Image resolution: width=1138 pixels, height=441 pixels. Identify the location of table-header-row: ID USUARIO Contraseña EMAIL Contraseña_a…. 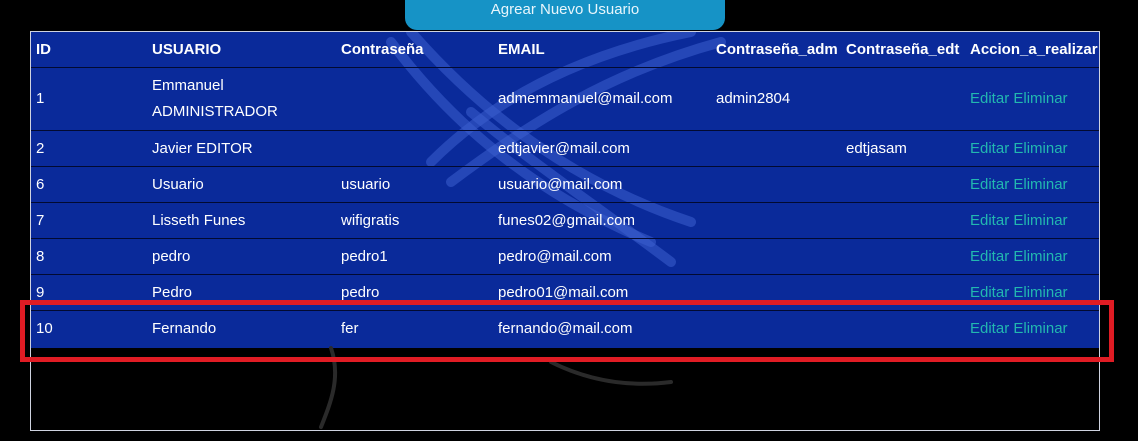
(565, 50).